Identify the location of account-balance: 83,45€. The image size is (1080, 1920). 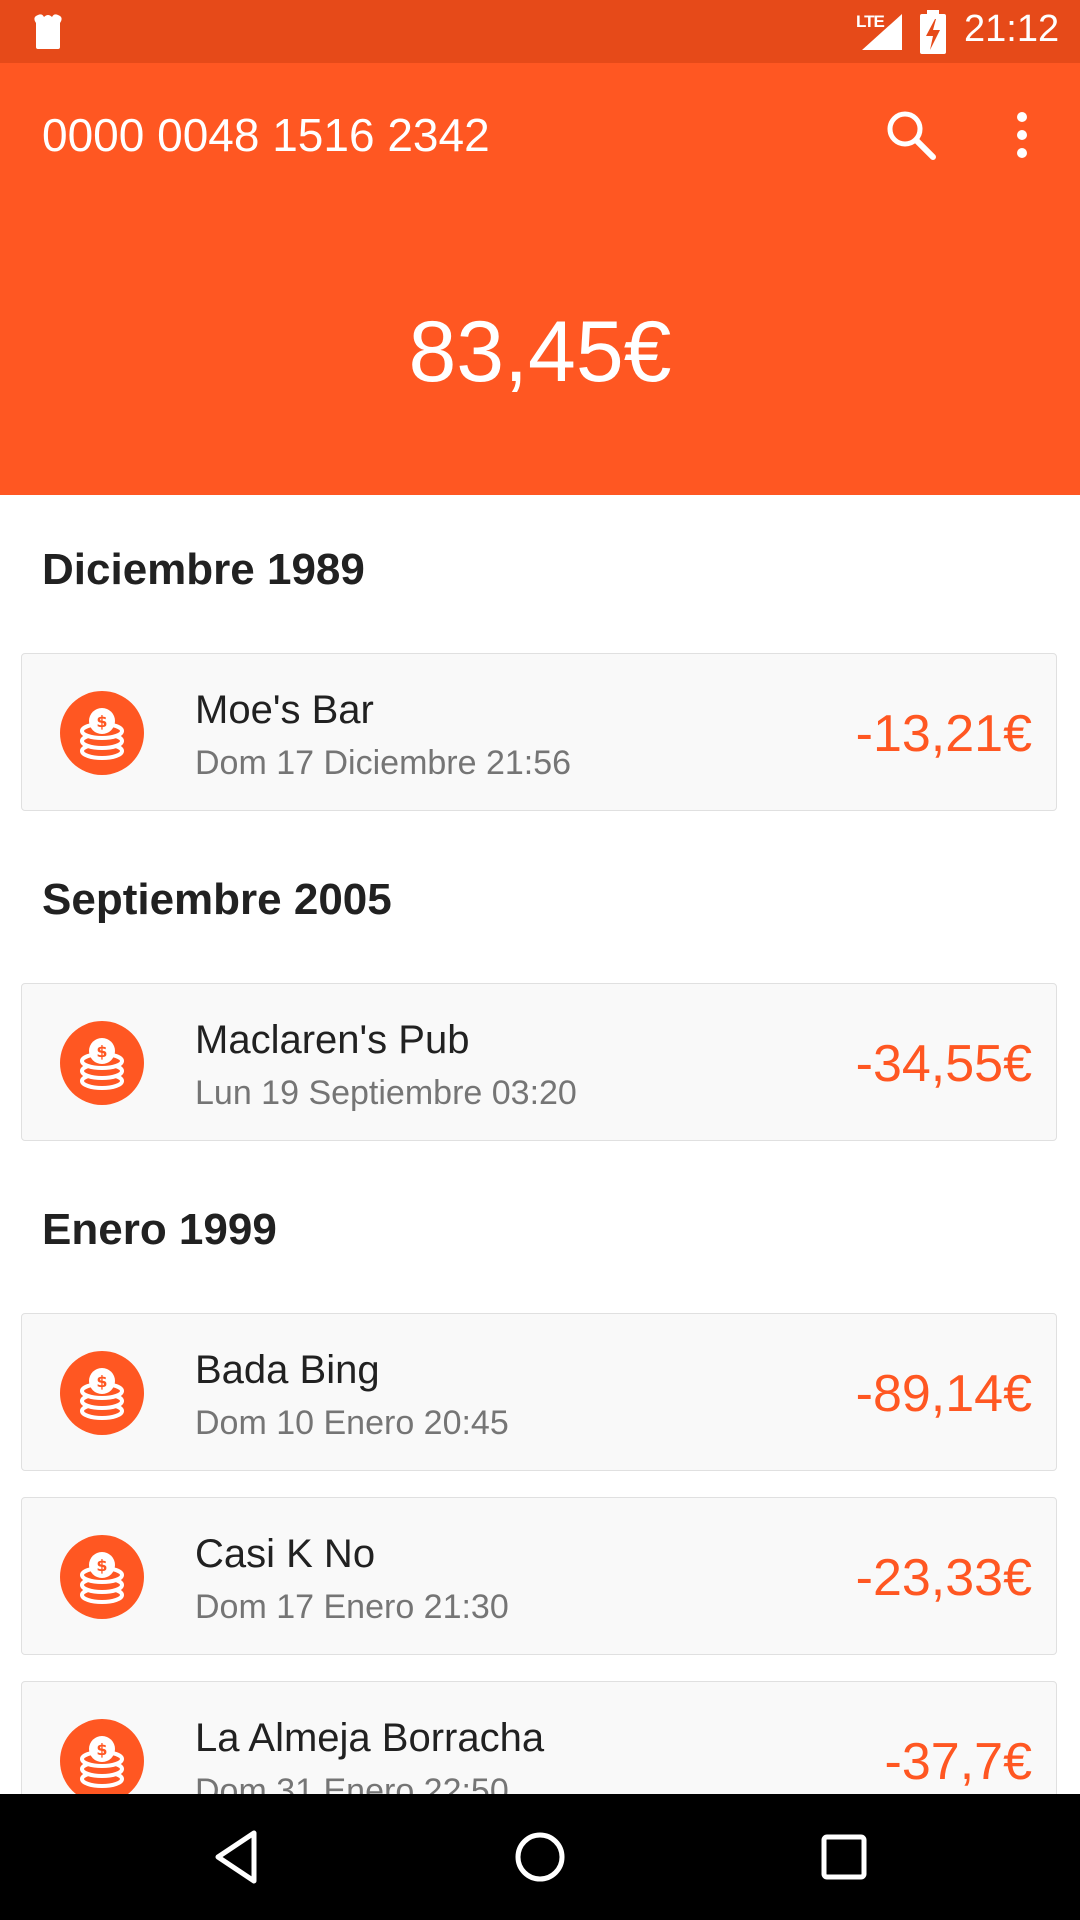
(540, 352).